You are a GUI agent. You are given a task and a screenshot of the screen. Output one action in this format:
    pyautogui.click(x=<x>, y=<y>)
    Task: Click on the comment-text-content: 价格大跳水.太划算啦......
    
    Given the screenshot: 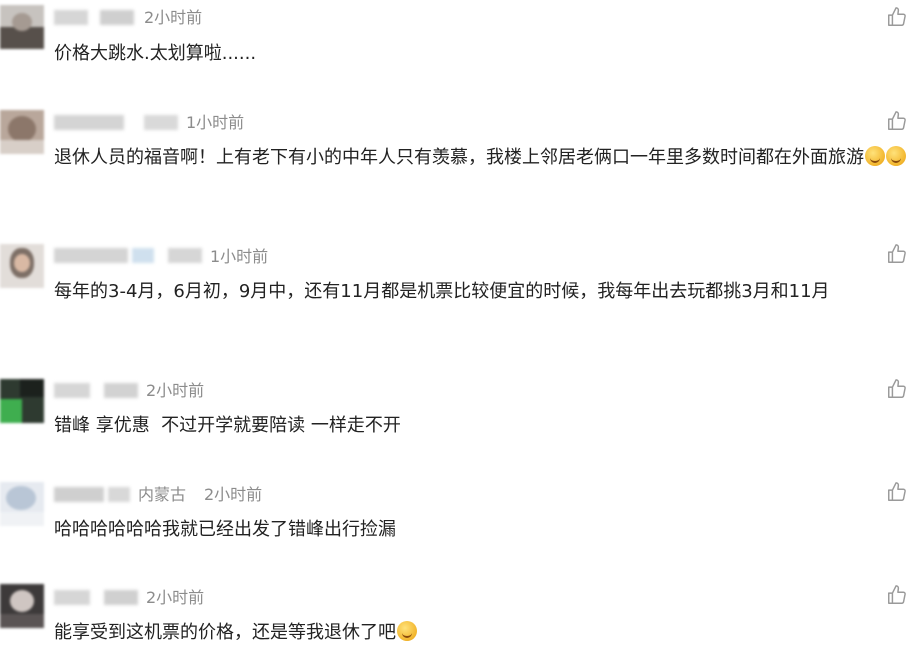 What is the action you would take?
    pyautogui.click(x=155, y=53)
    